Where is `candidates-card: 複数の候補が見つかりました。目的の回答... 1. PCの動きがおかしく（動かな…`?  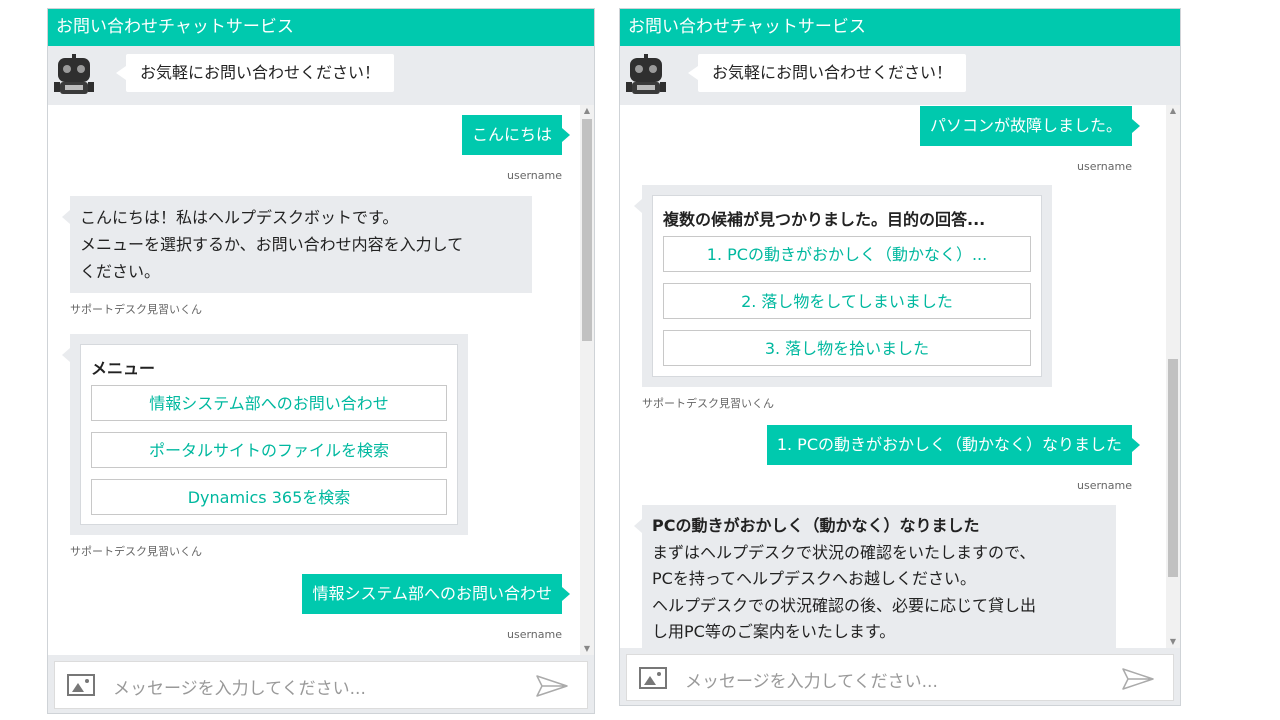 candidates-card: 複数の候補が見つかりました。目的の回答... 1. PCの動きがおかしく（動かな… is located at coordinates (843, 286).